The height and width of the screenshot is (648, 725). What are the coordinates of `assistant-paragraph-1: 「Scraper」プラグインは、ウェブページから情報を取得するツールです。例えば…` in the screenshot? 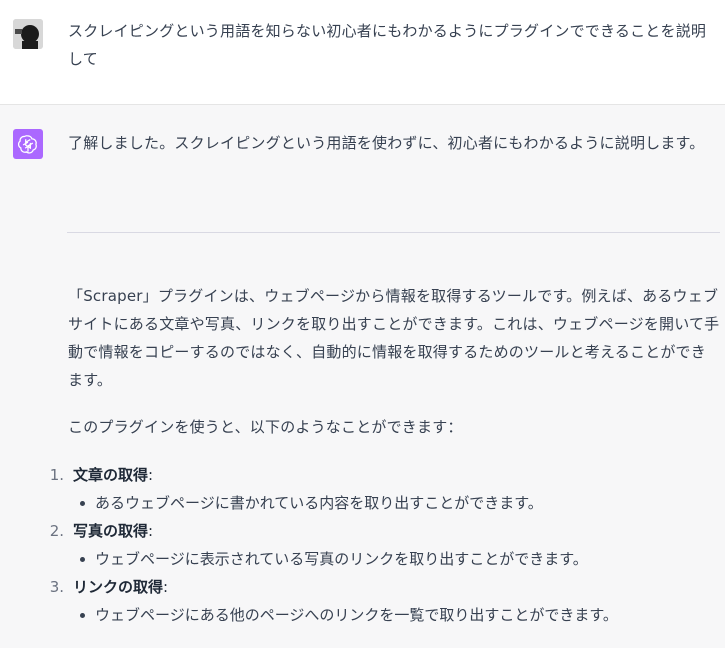 It's located at (394, 338).